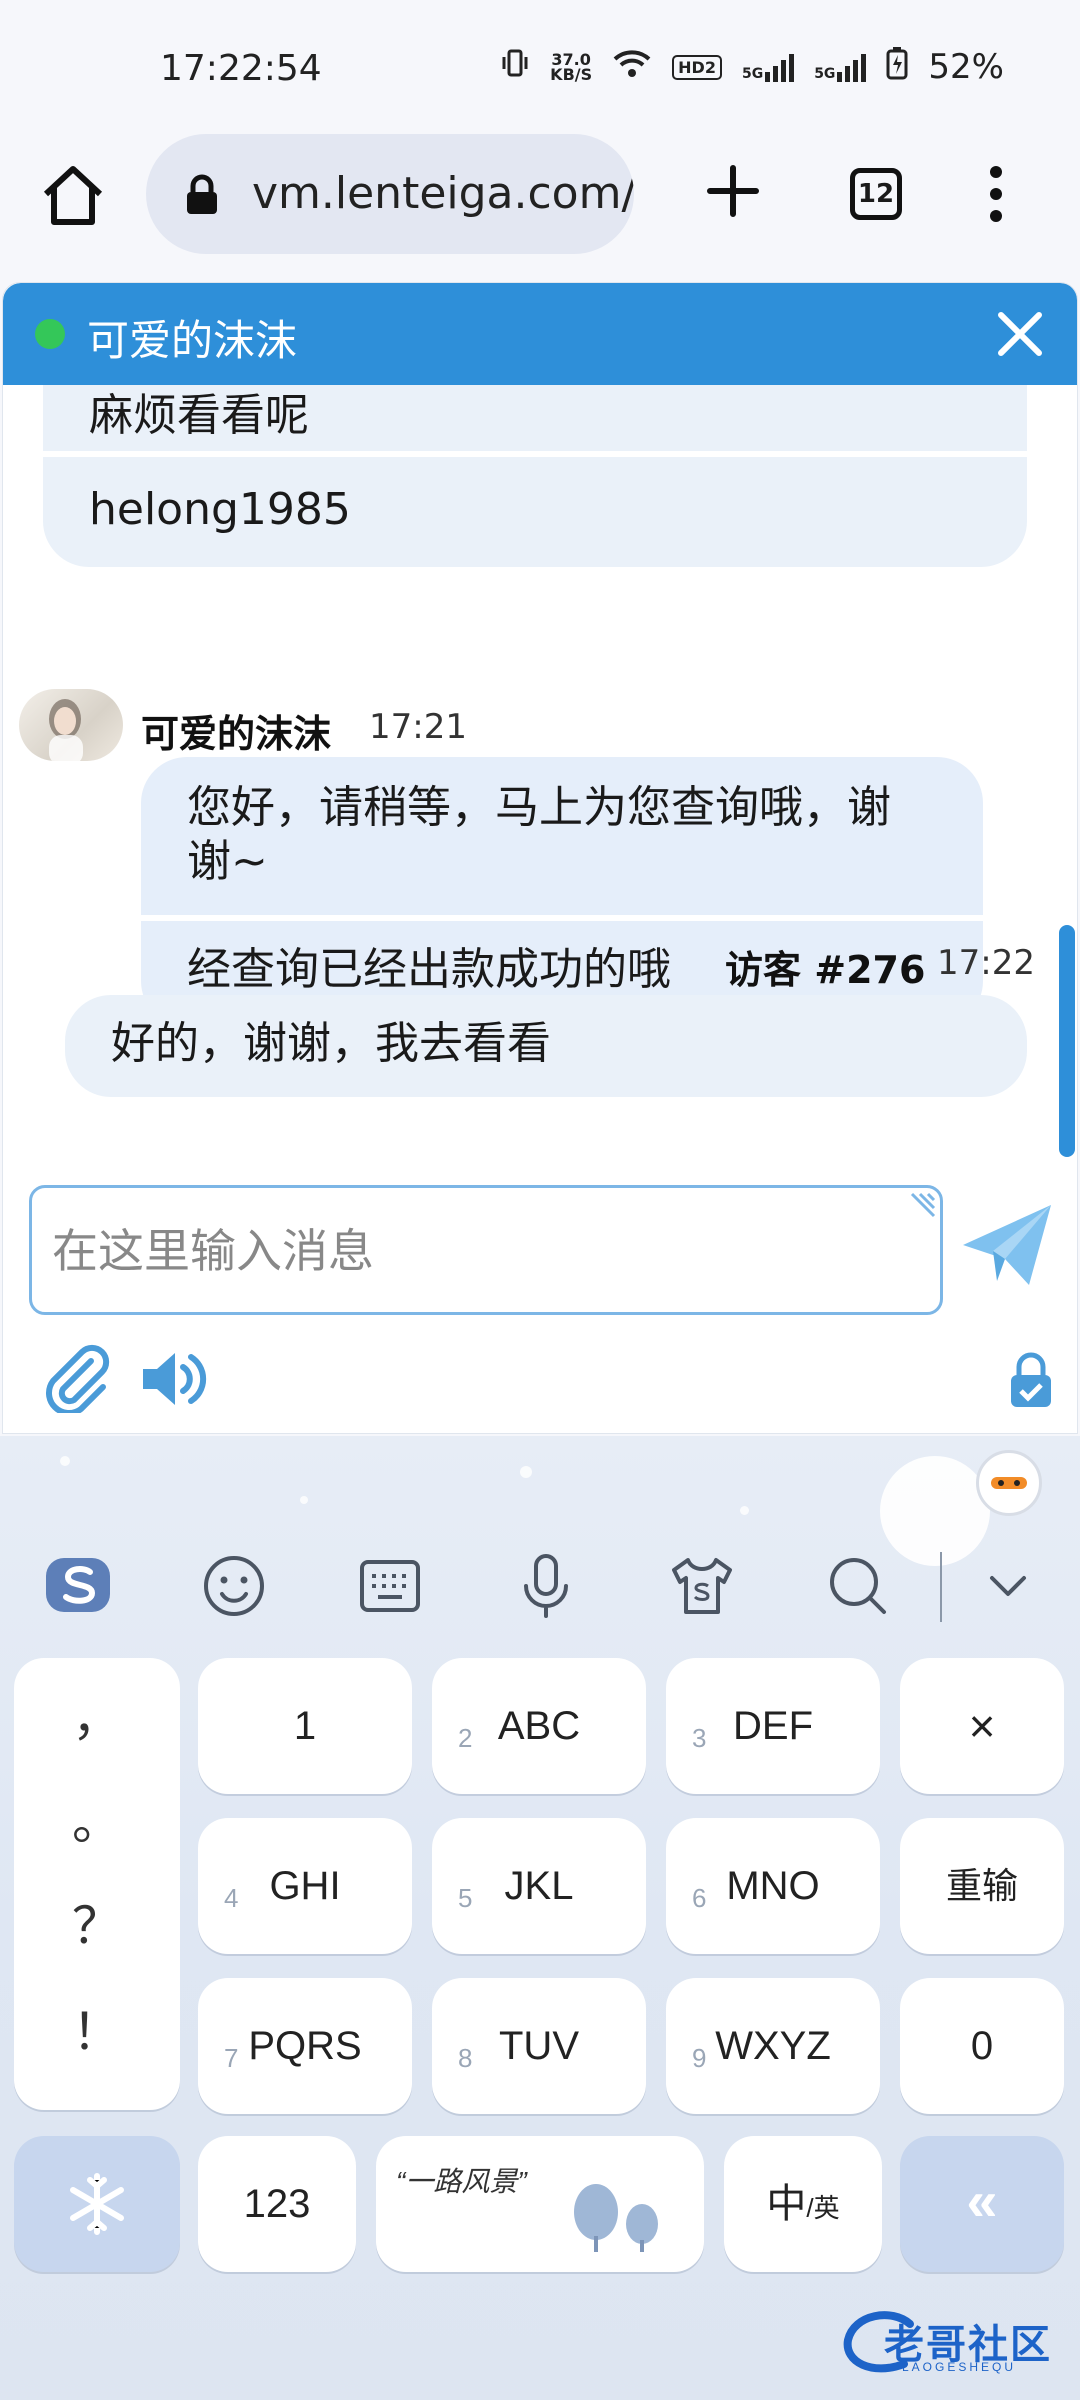 The height and width of the screenshot is (2400, 1080). I want to click on hd-voice-badge: HD2, so click(697, 67).